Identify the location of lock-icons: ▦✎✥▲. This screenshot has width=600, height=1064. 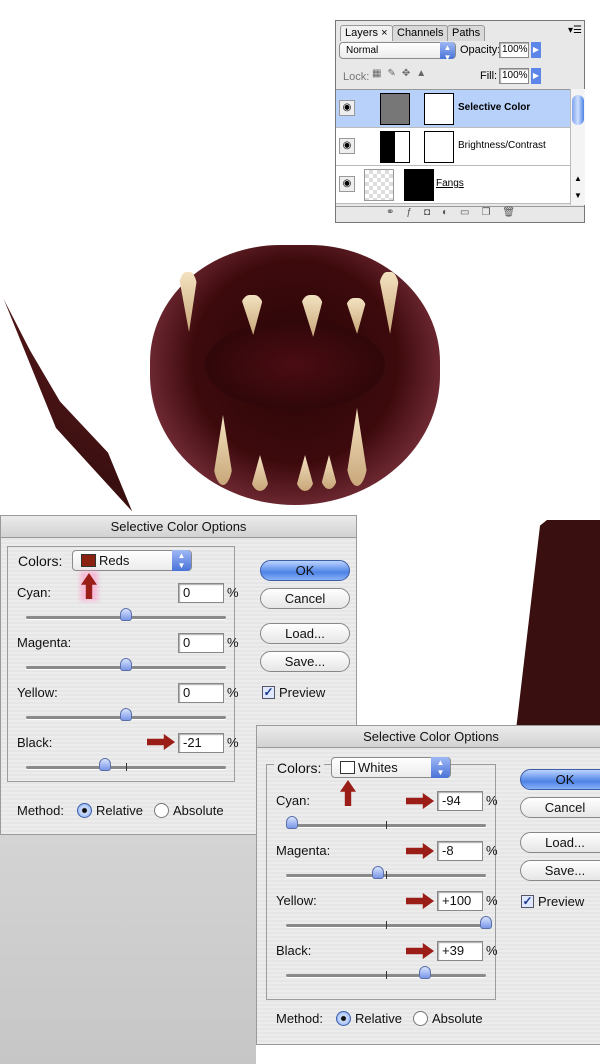
(404, 76).